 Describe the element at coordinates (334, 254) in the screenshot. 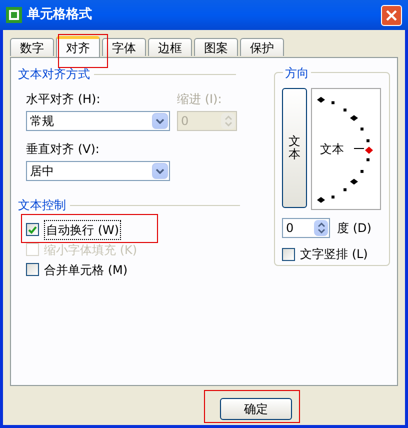

I see `checkbox-label: 文字竖排 (L)` at that location.